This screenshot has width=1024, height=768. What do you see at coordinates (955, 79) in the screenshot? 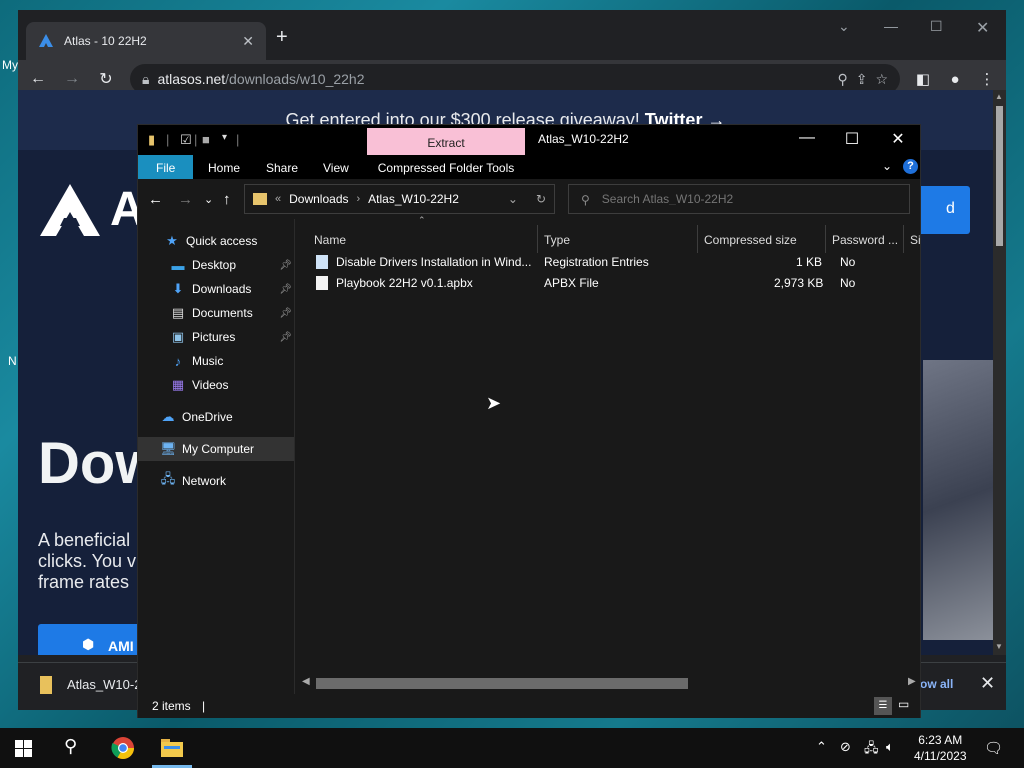
I see `profile-icon: ●` at bounding box center [955, 79].